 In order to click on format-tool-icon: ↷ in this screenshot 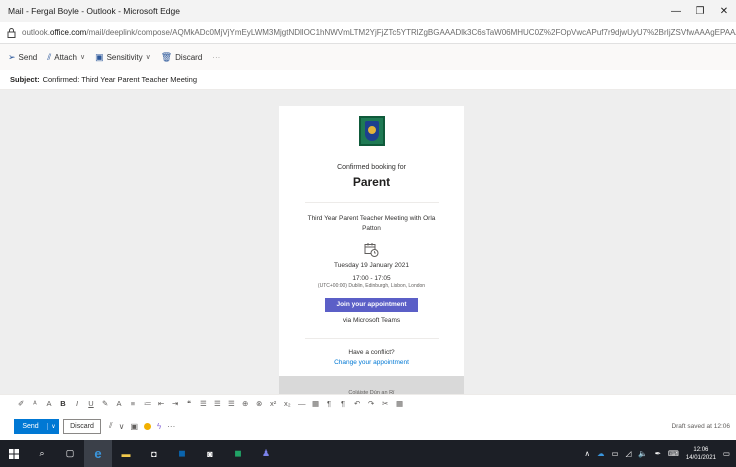, I will do `click(371, 403)`.